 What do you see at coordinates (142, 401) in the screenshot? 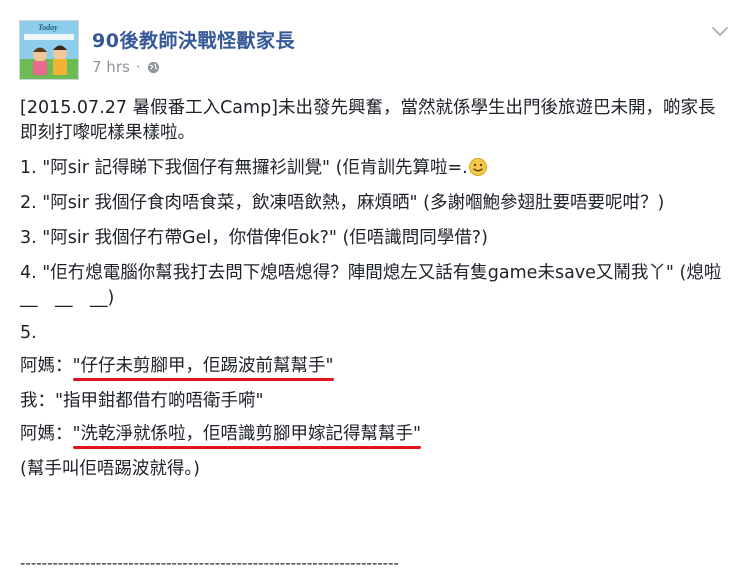
I see `dialogue-me: 我："指甲鉗都借冇啲唔衛手嗬"` at bounding box center [142, 401].